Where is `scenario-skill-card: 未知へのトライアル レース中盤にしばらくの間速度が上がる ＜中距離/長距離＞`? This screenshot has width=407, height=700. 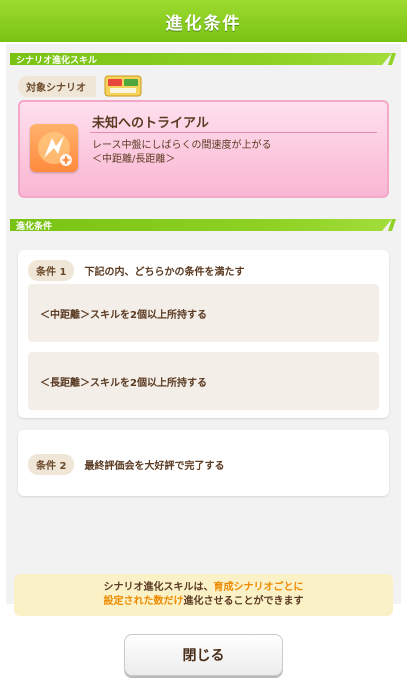 scenario-skill-card: 未知へのトライアル レース中盤にしばらくの間速度が上がる ＜中距離/長距離＞ is located at coordinates (203, 149).